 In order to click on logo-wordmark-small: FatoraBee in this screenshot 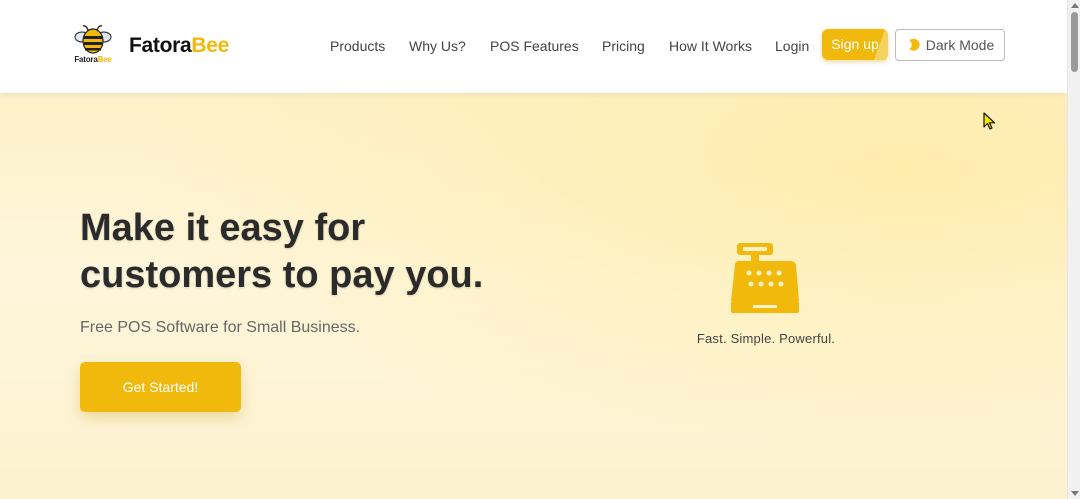, I will do `click(93, 59)`.